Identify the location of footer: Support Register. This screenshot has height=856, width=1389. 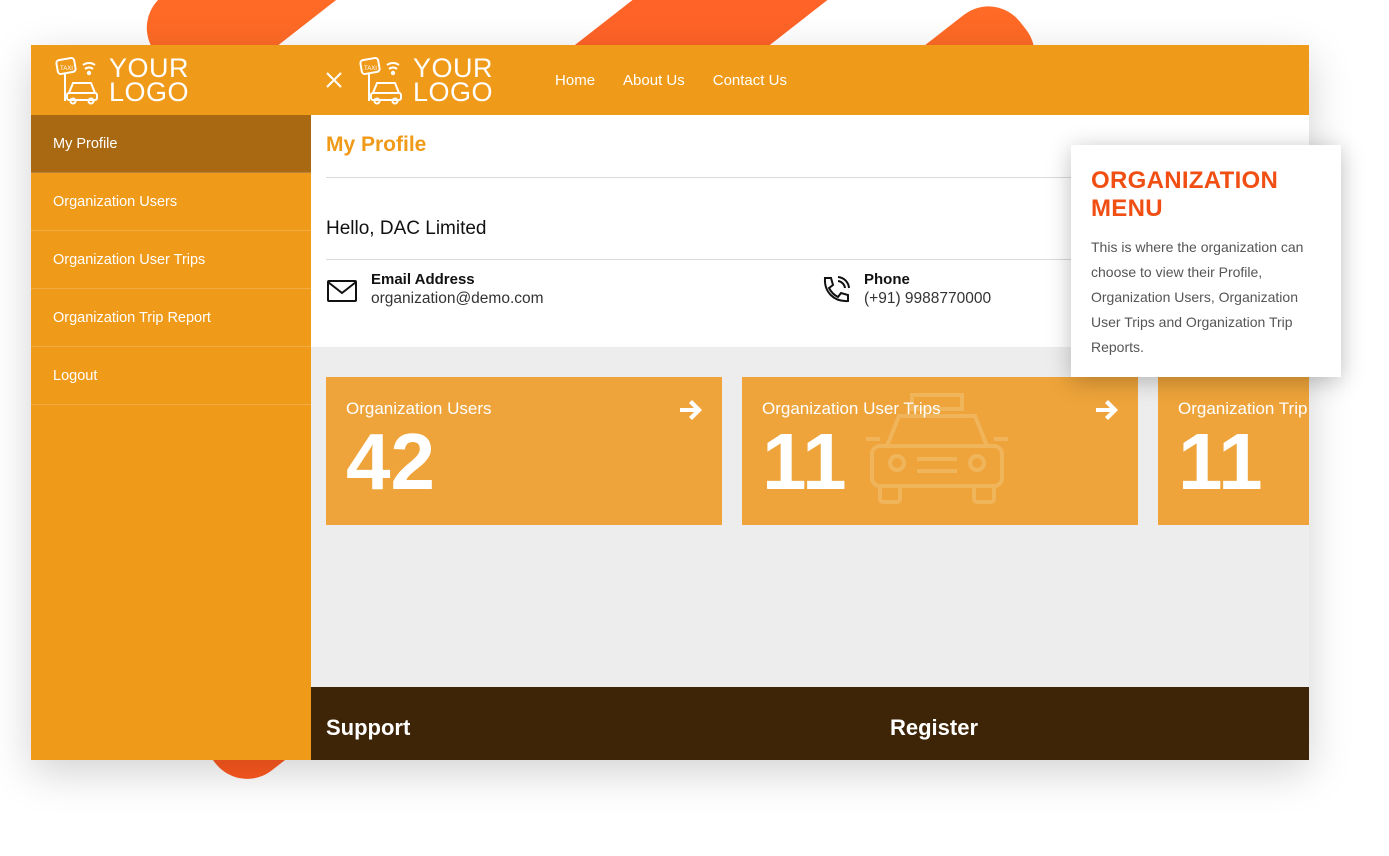
(810, 723).